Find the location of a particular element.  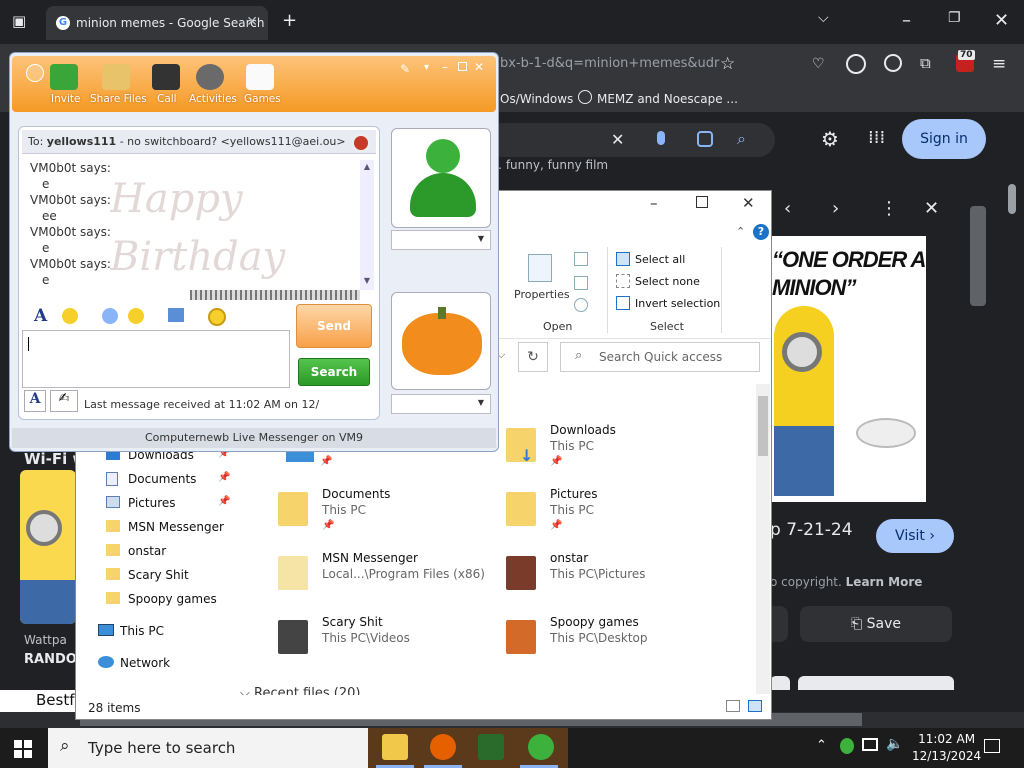

related-chip is located at coordinates (876, 683).